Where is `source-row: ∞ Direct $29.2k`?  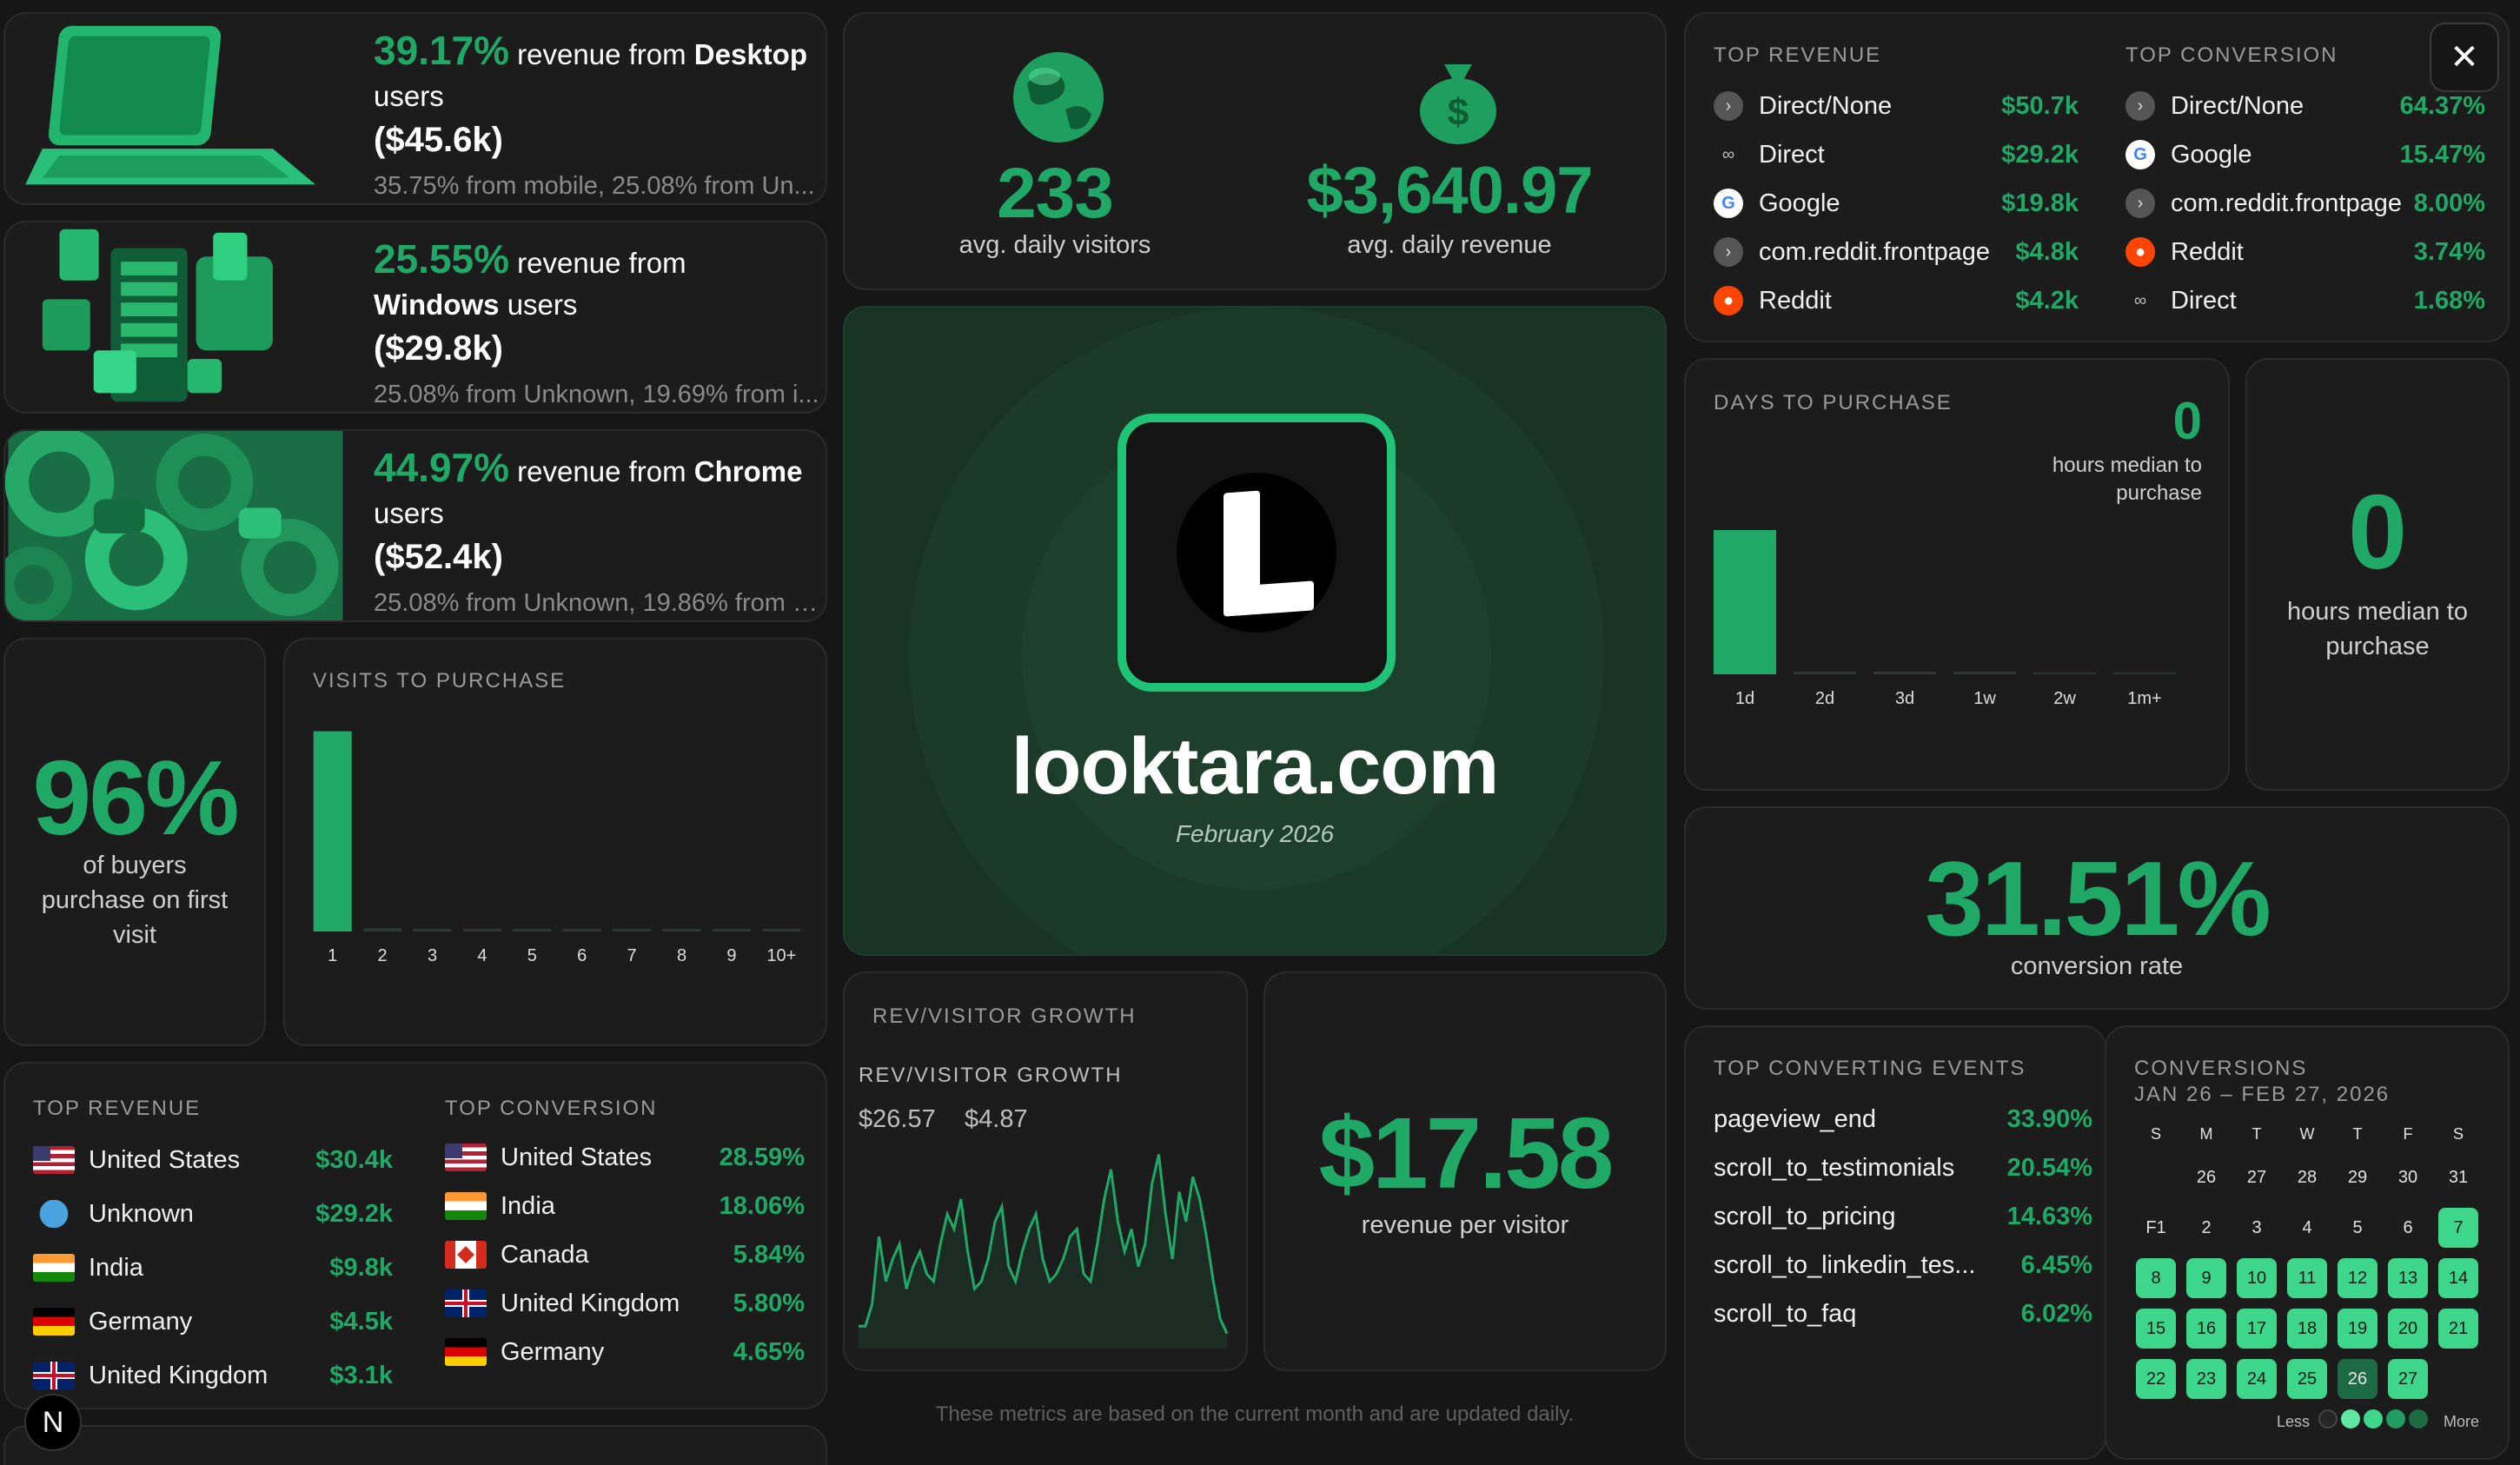
source-row: ∞ Direct $29.2k is located at coordinates (1896, 154).